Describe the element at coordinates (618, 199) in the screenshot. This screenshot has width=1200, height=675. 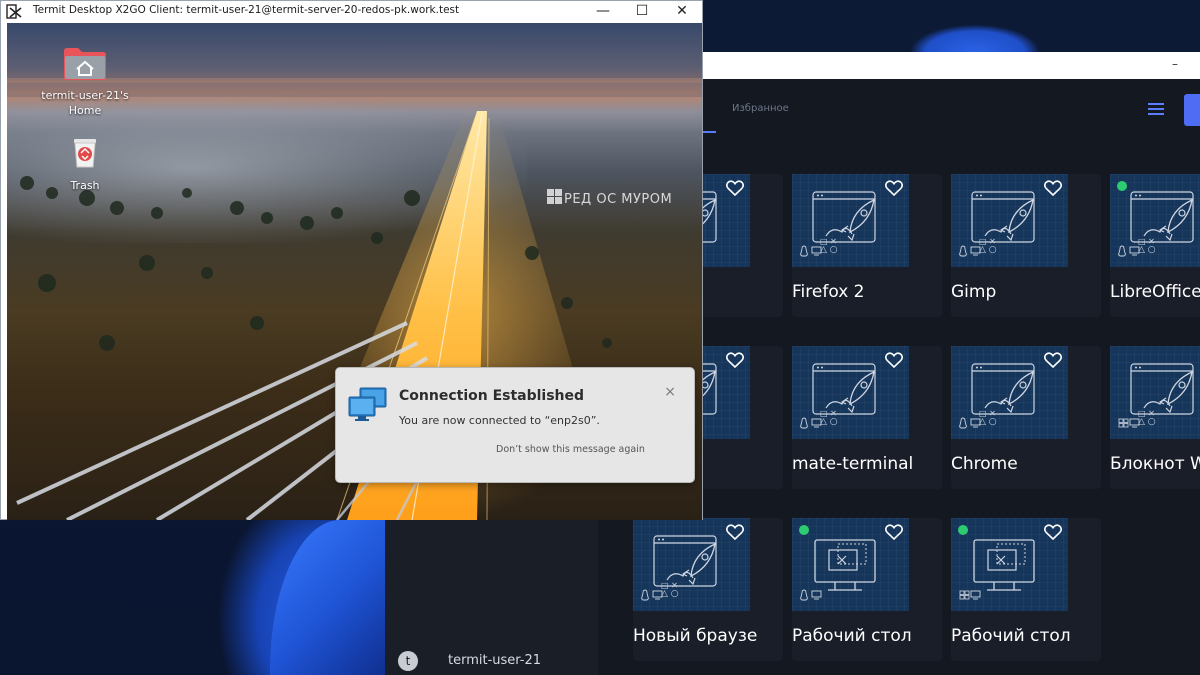
I see `redos-watermark-text: РЕД ОС МУРОМ` at that location.